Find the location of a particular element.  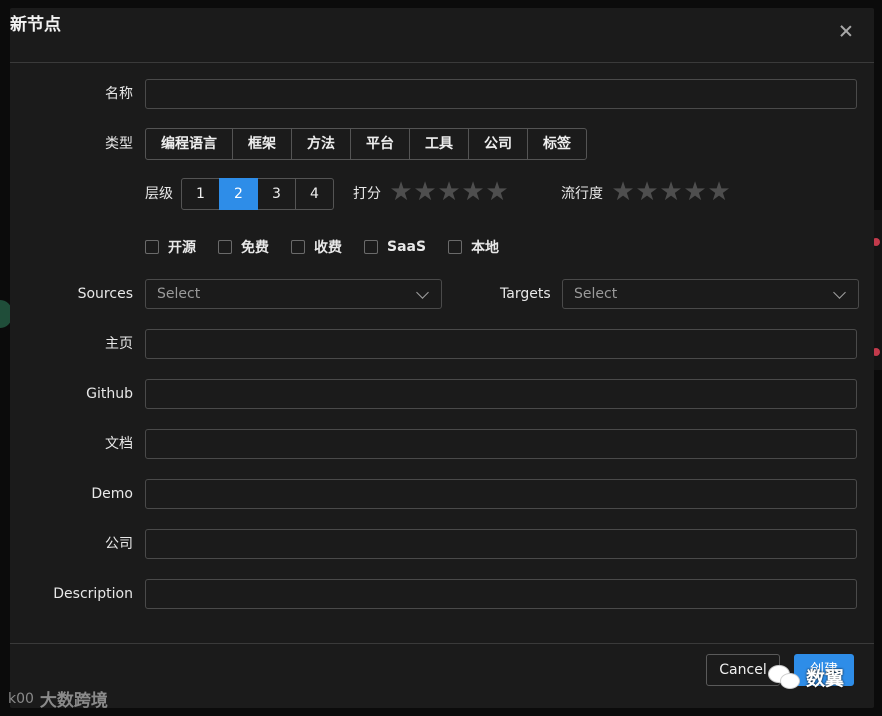

targets-placeholder: Select is located at coordinates (596, 294).